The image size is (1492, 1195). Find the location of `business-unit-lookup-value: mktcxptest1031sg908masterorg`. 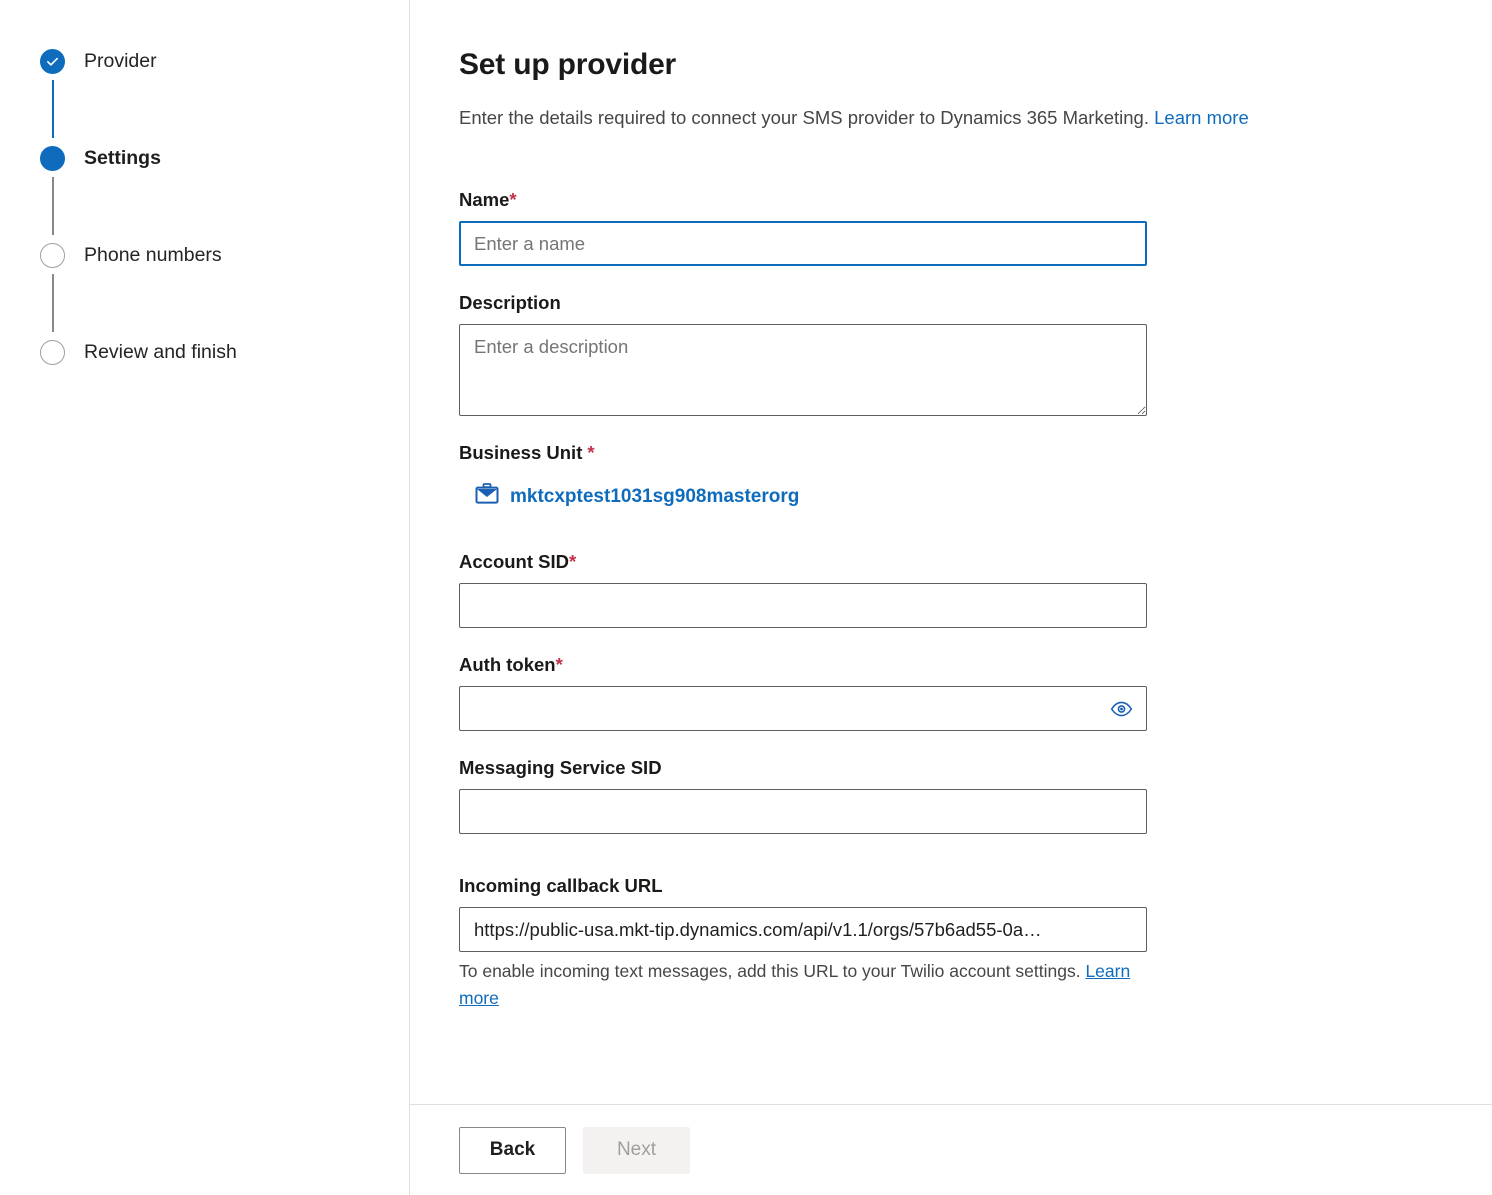

business-unit-lookup-value: mktcxptest1031sg908masterorg is located at coordinates (637, 496).